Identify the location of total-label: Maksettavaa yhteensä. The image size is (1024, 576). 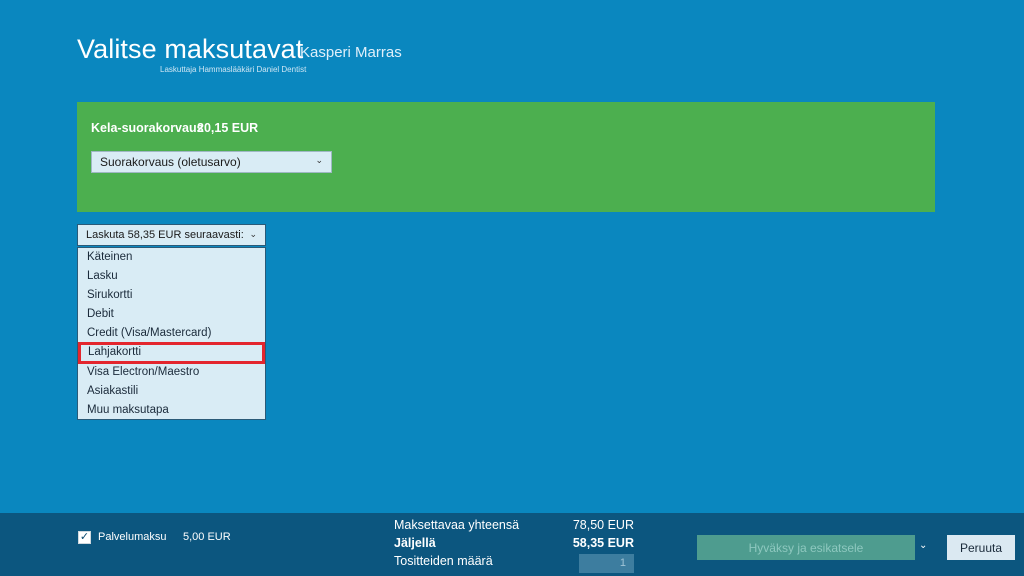
(457, 525).